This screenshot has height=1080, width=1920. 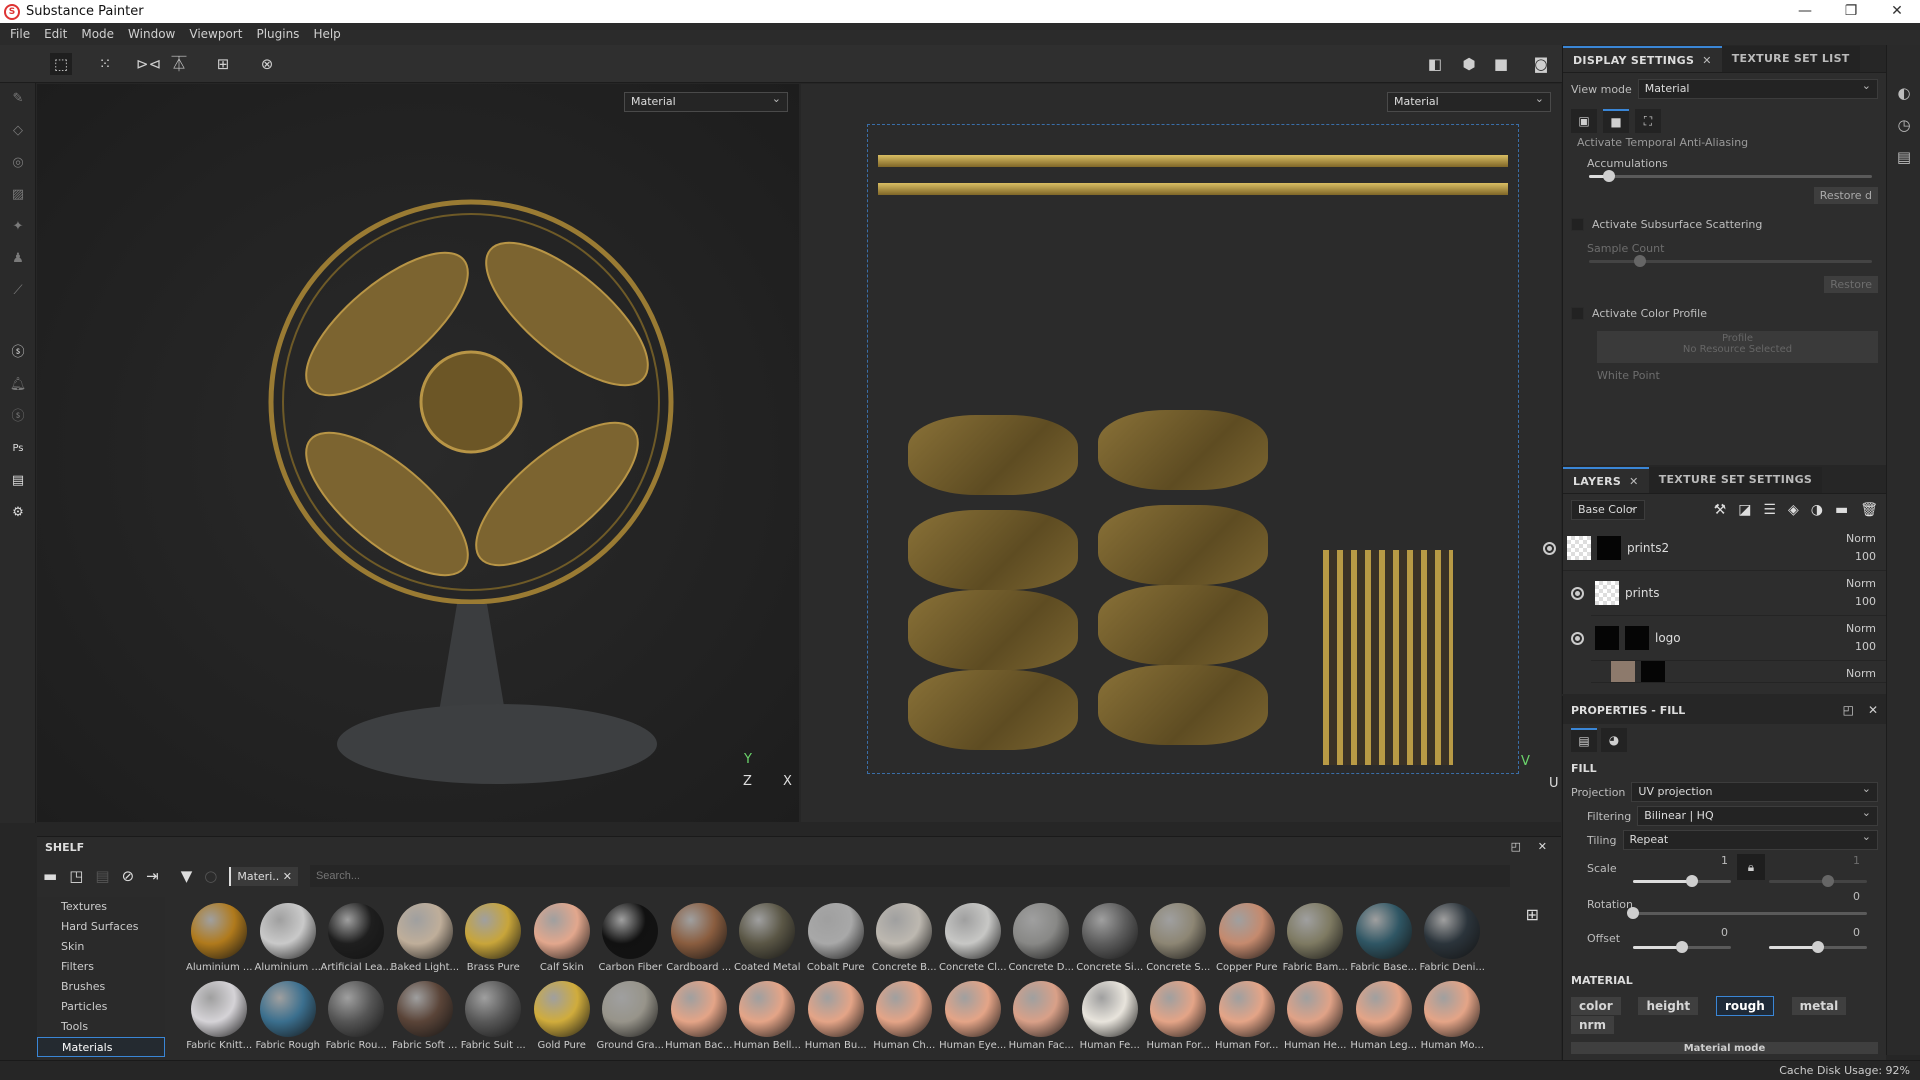 What do you see at coordinates (1805, 11) in the screenshot?
I see `minimize-button: —` at bounding box center [1805, 11].